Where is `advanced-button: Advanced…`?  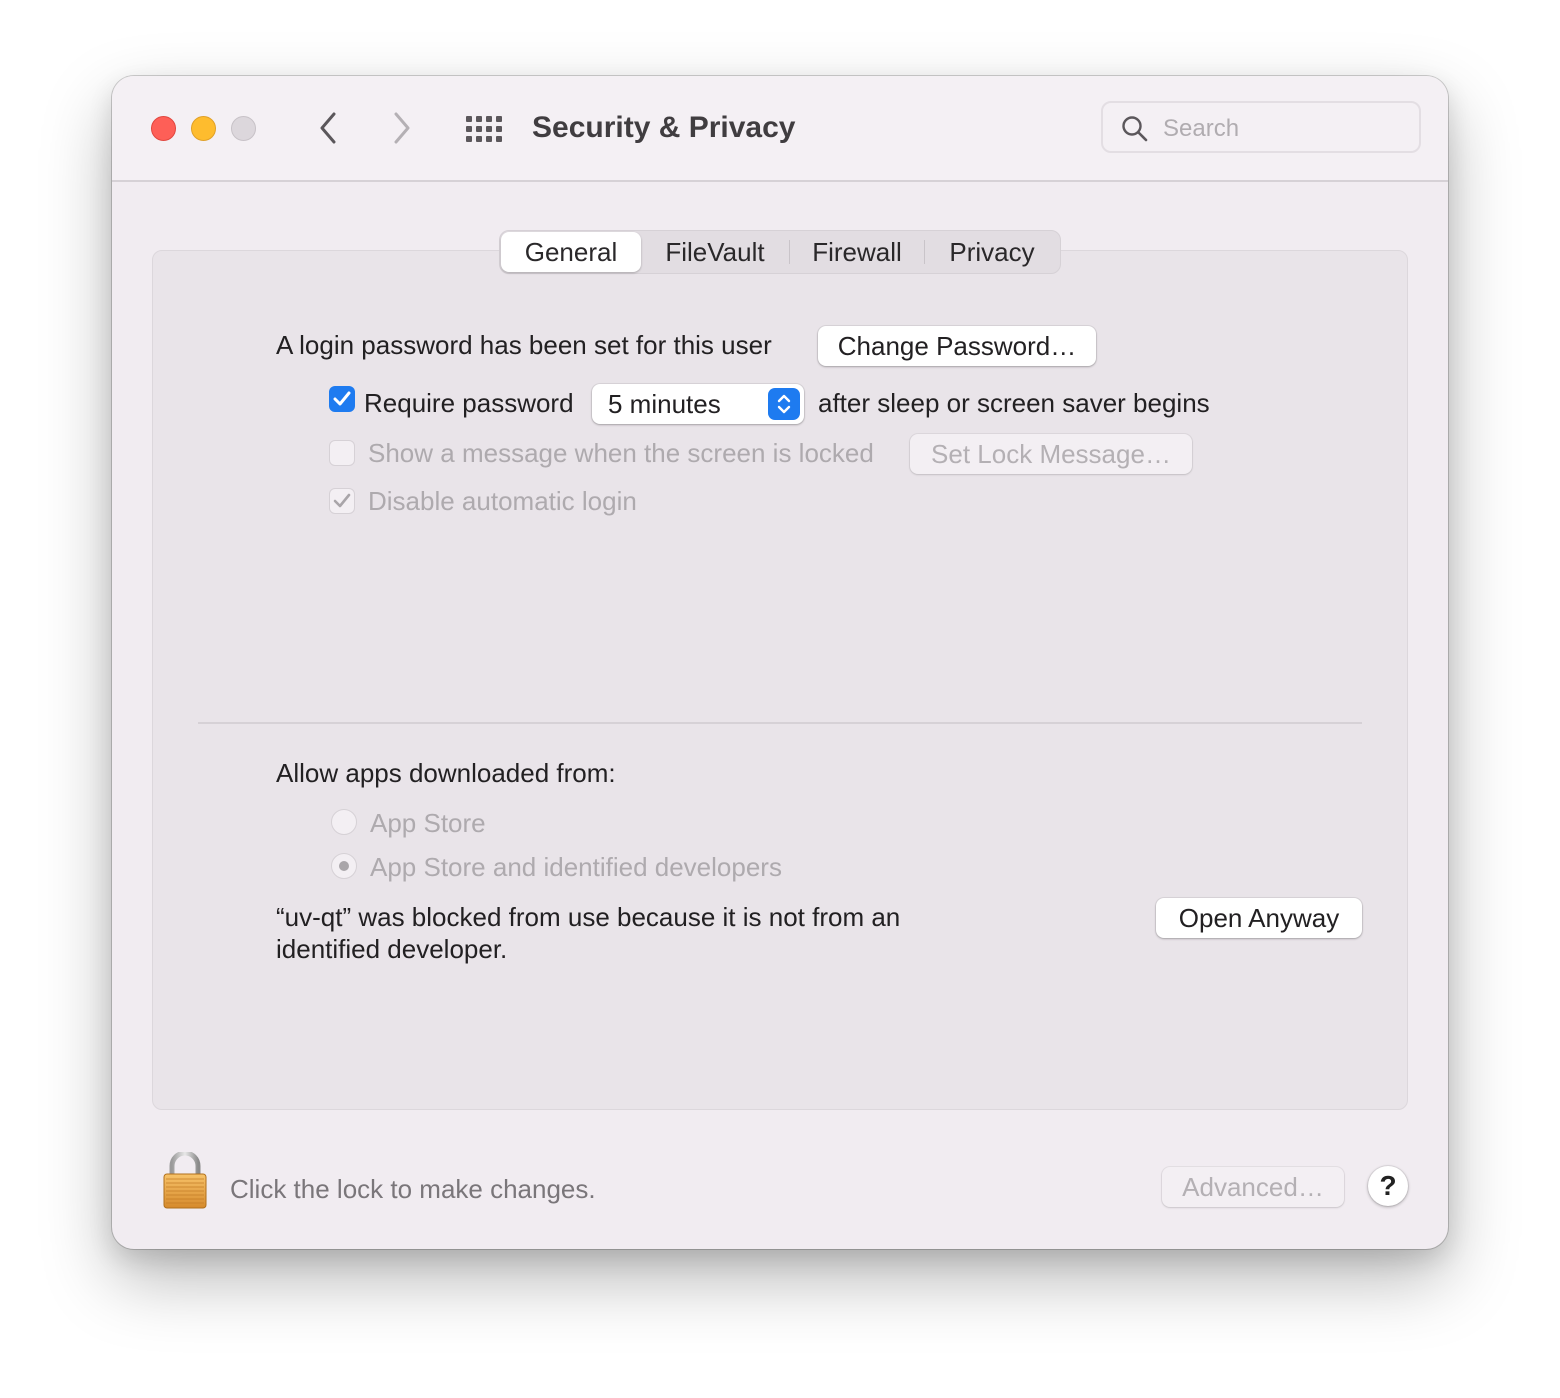
advanced-button: Advanced… is located at coordinates (1253, 1187).